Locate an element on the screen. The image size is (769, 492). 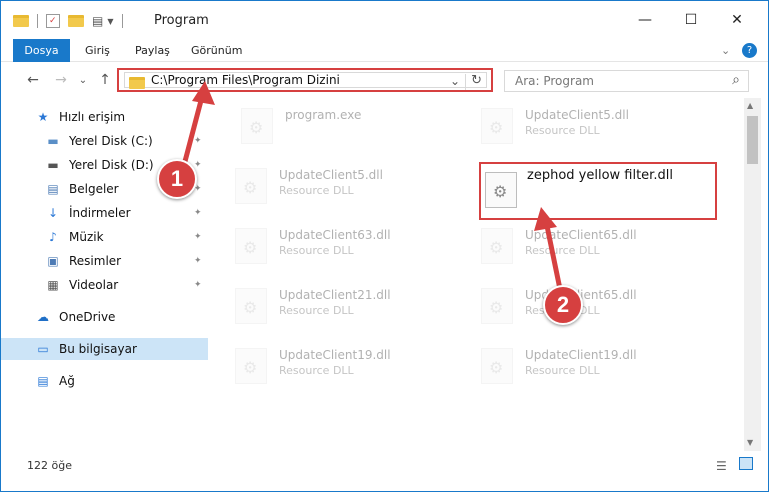
refresh-icon: ↻ is located at coordinates (476, 80).